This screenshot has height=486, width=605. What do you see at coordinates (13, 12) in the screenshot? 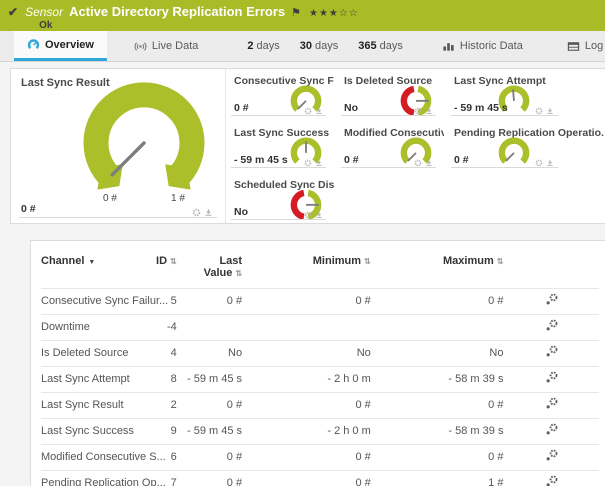
I see `status-ok-icon: ✔` at bounding box center [13, 12].